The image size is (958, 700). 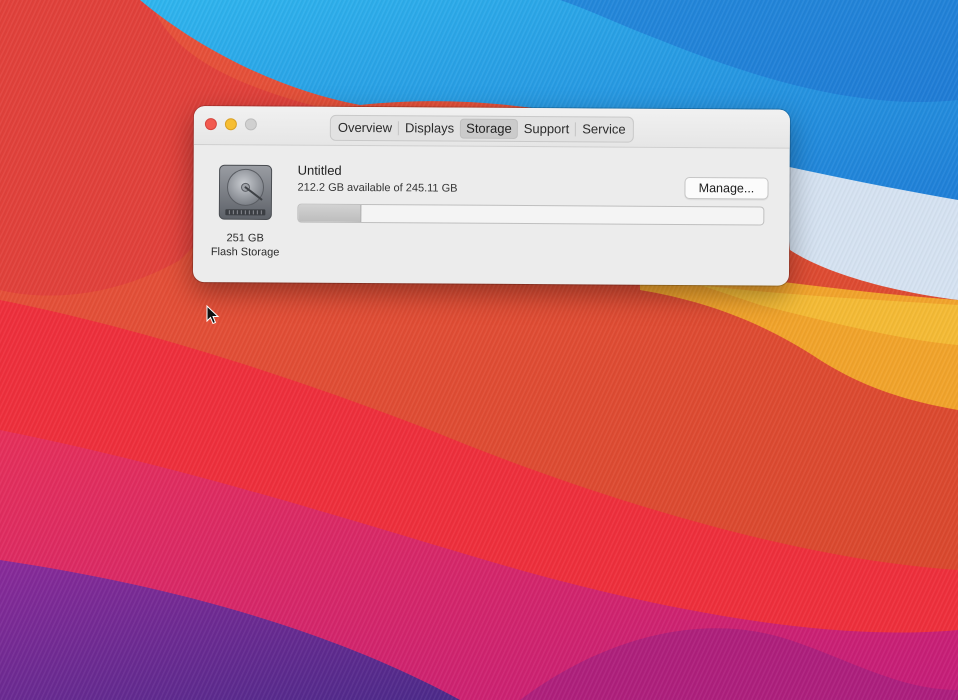 I want to click on tab-service: Service, so click(x=603, y=129).